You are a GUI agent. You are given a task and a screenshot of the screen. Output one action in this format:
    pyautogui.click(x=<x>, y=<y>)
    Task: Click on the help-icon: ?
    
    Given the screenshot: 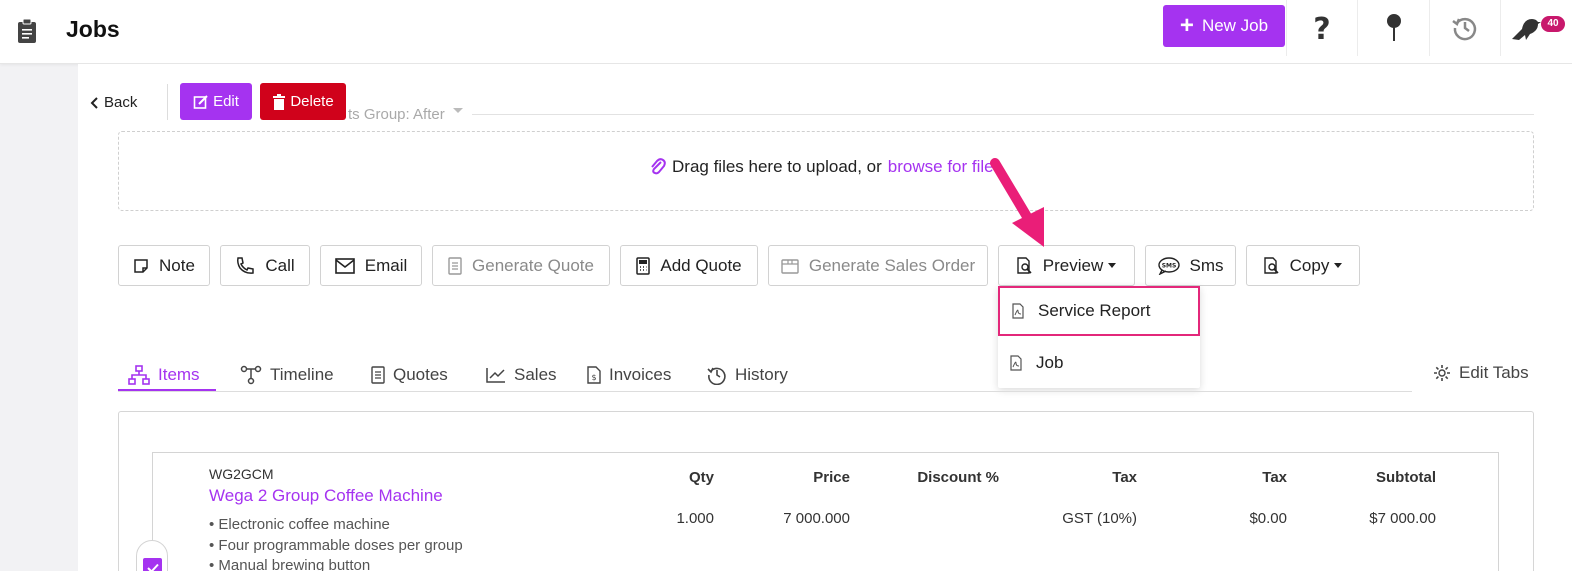 What is the action you would take?
    pyautogui.click(x=1322, y=28)
    